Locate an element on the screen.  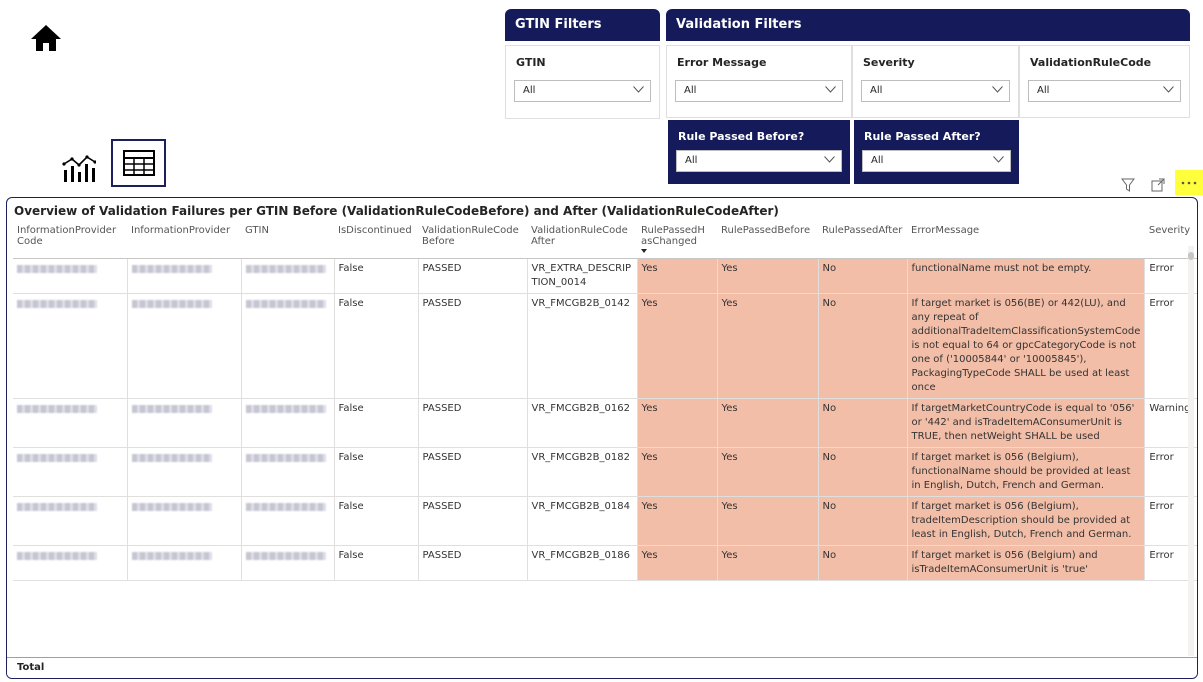
column-header: ValidationRuleCode After is located at coordinates (582, 240).